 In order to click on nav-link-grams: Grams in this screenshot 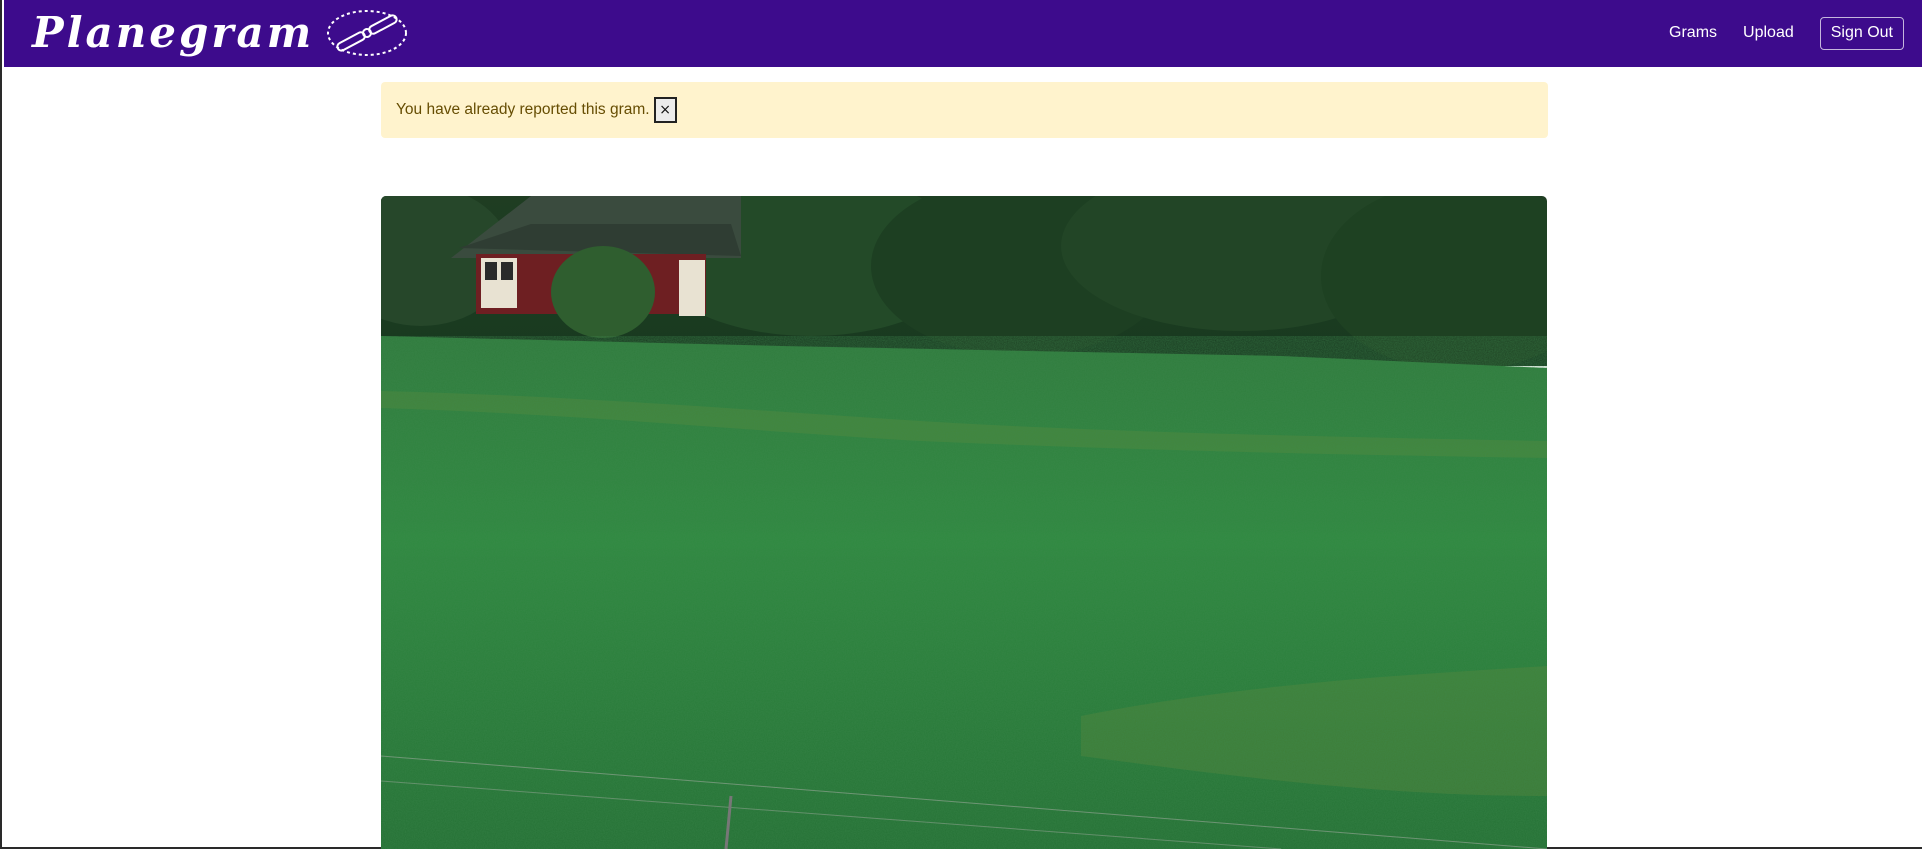, I will do `click(1693, 33)`.